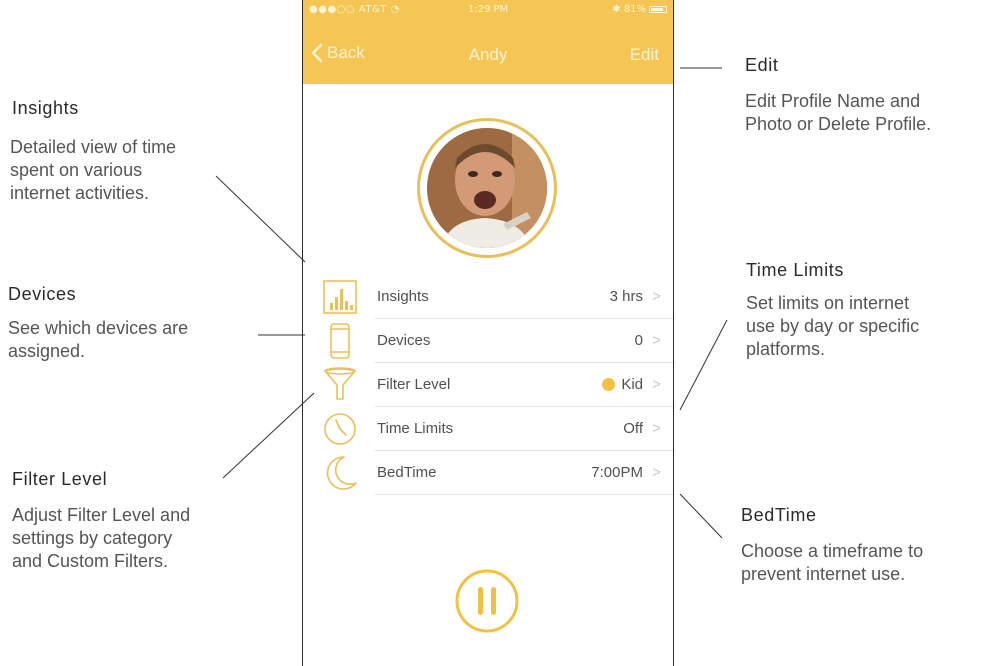 The width and height of the screenshot is (987, 666). I want to click on row-divider, so click(524, 494).